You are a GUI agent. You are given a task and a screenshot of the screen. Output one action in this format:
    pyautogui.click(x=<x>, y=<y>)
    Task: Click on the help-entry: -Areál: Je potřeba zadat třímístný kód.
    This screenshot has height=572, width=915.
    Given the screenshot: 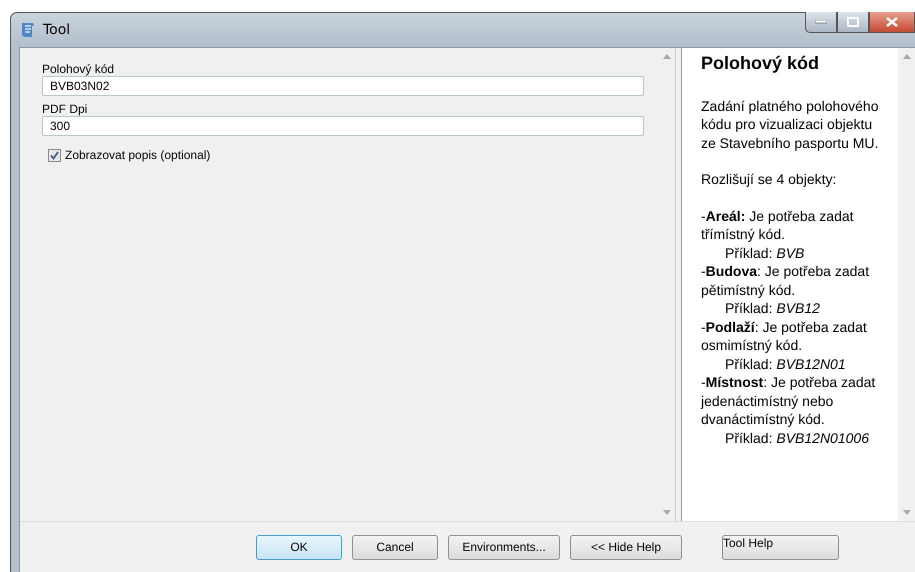 What is the action you would take?
    pyautogui.click(x=778, y=225)
    